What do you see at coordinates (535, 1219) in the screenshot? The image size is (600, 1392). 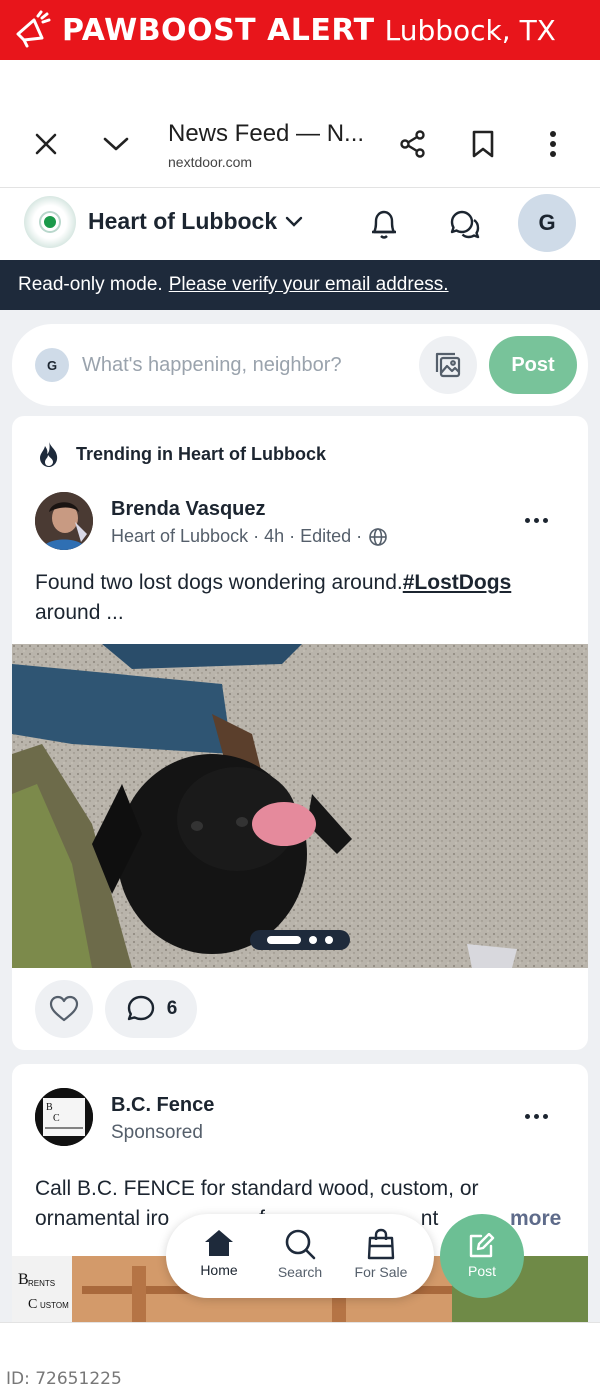 I see `see-more-link: more` at bounding box center [535, 1219].